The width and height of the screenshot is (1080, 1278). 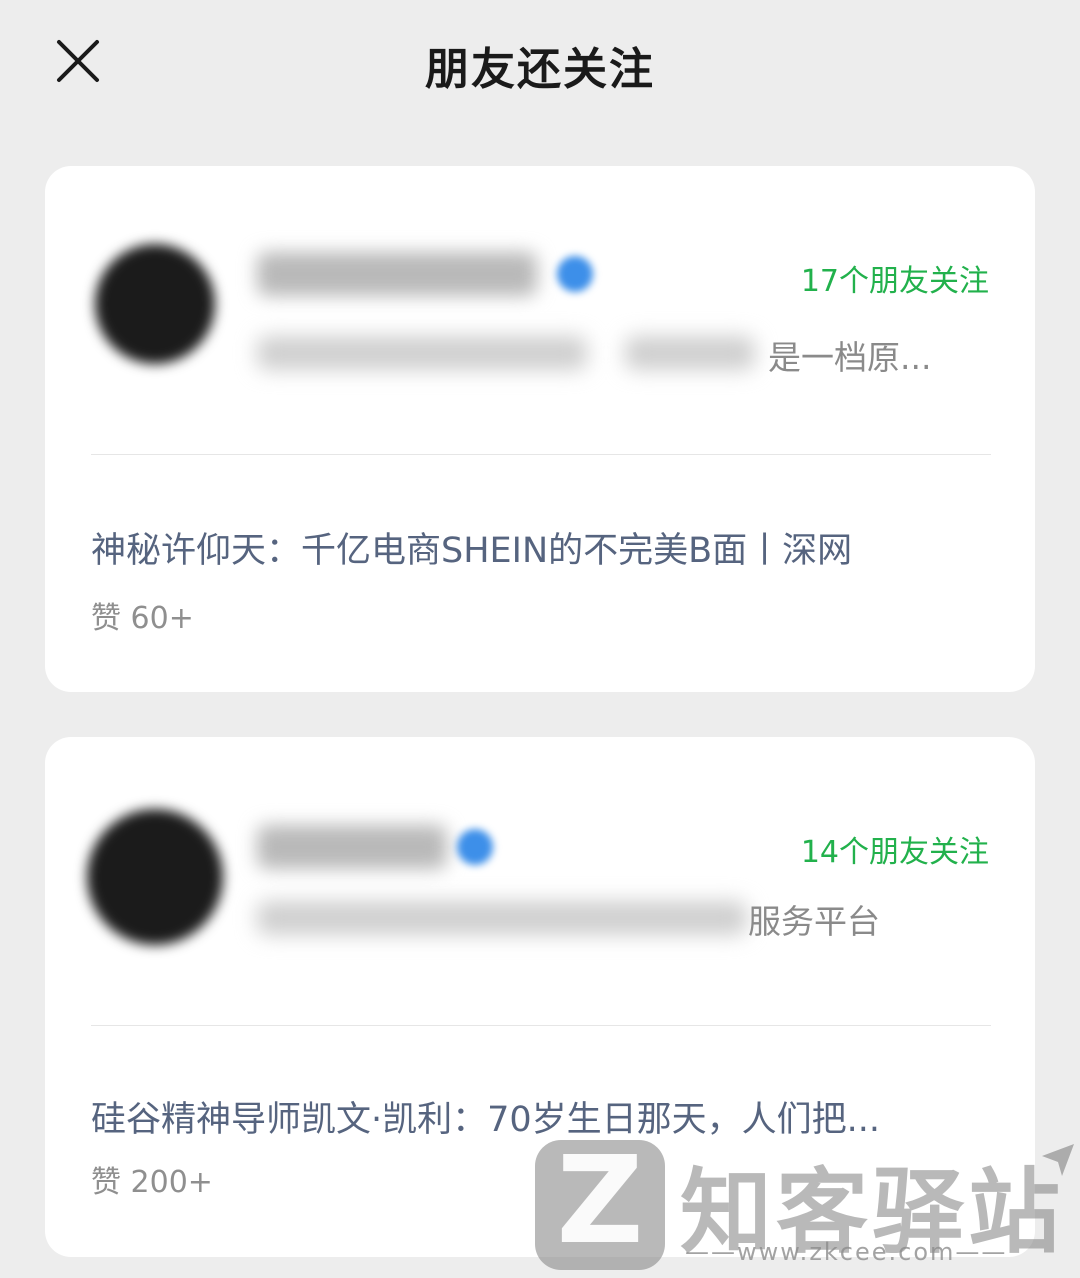 What do you see at coordinates (152, 1182) in the screenshot?
I see `likes-count: 赞 200+` at bounding box center [152, 1182].